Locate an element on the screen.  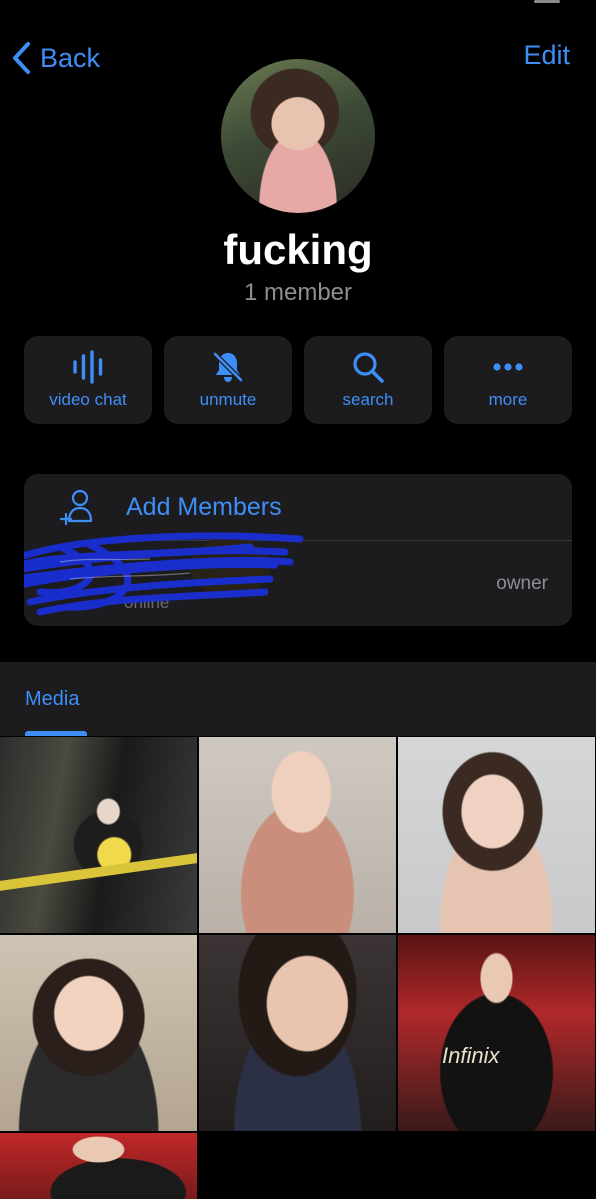
video-chat-button: video chat is located at coordinates (88, 380).